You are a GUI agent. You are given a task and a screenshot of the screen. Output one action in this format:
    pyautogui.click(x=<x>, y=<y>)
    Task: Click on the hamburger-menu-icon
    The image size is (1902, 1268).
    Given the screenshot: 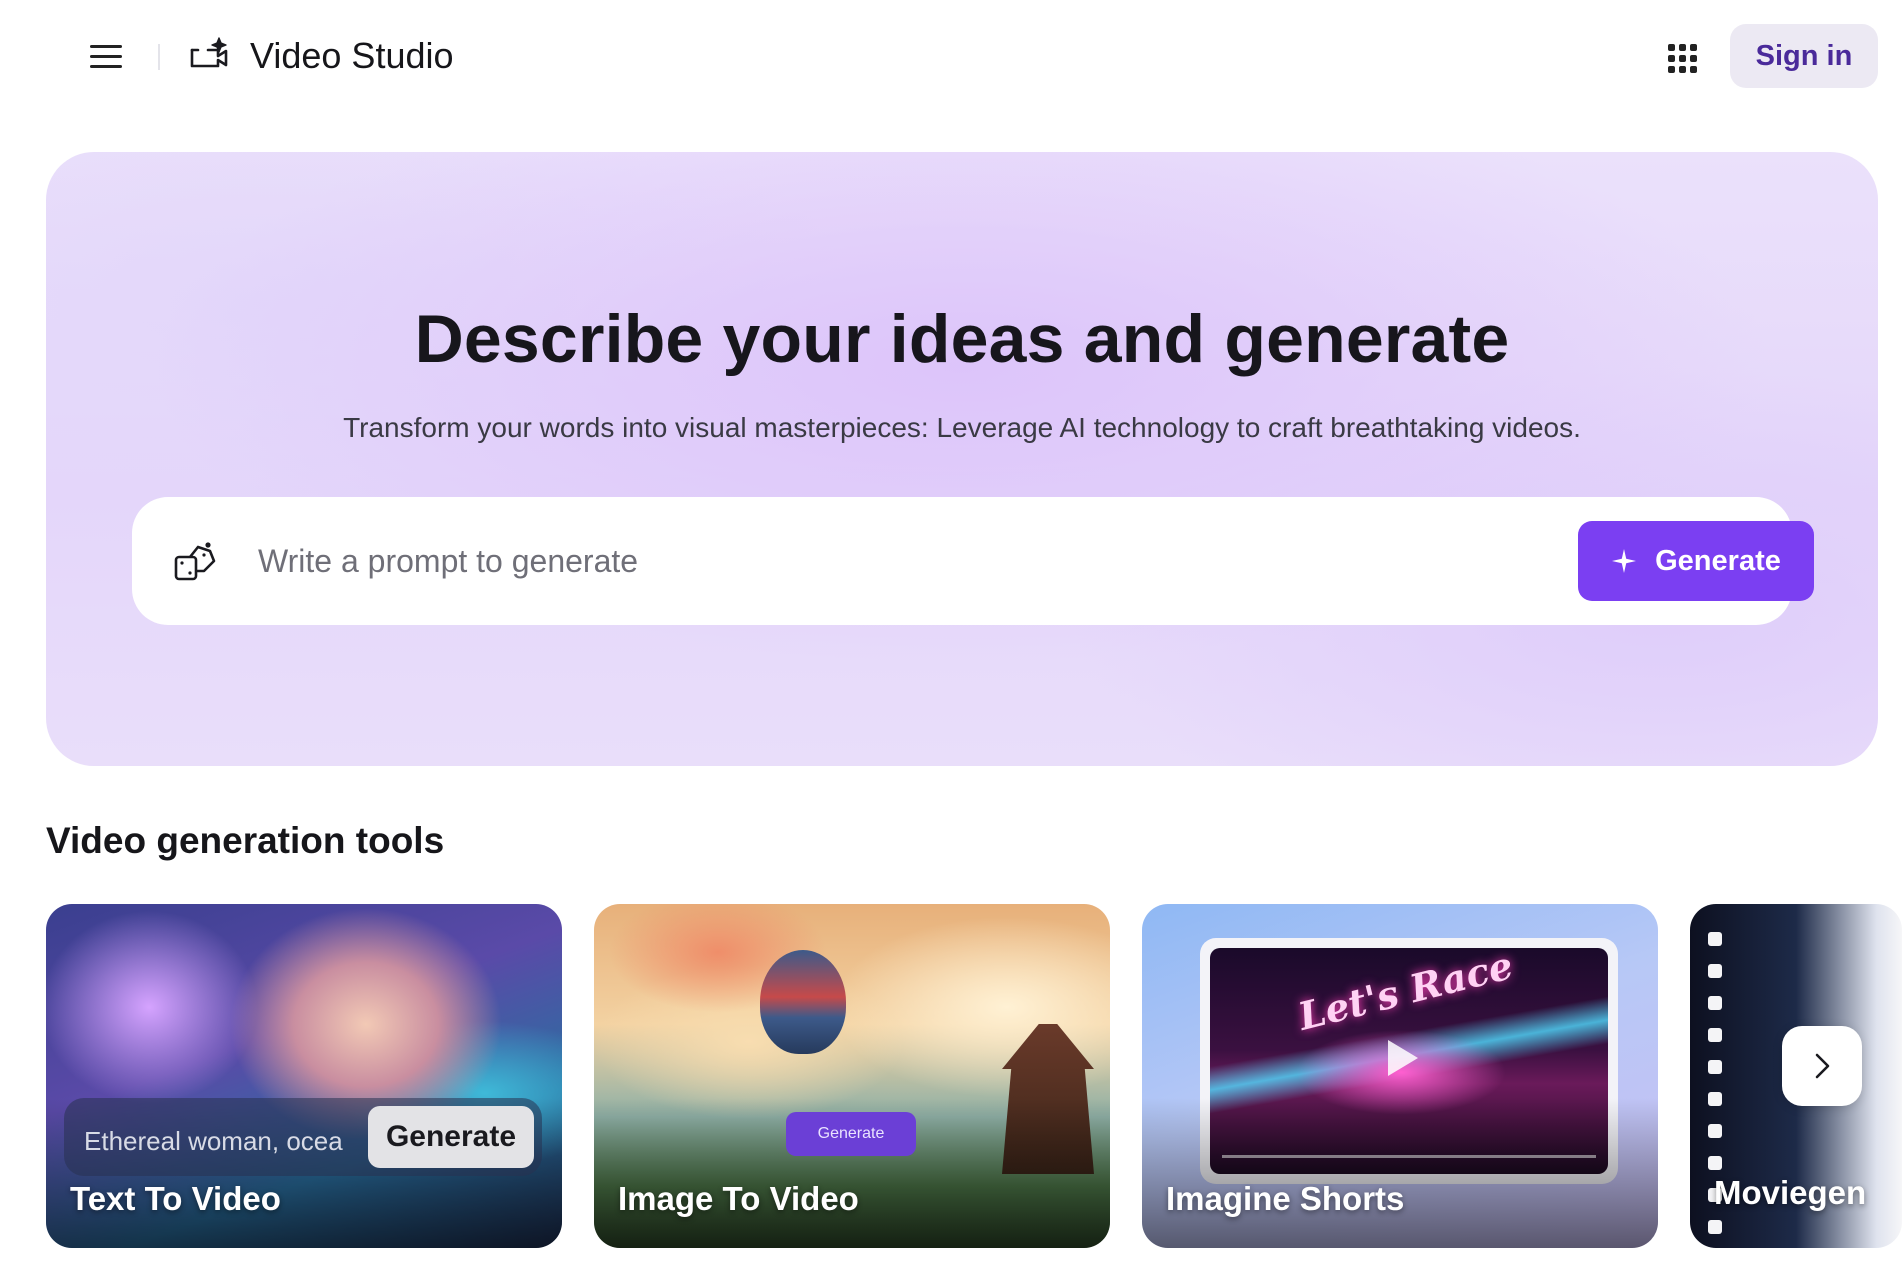 What is the action you would take?
    pyautogui.click(x=106, y=56)
    